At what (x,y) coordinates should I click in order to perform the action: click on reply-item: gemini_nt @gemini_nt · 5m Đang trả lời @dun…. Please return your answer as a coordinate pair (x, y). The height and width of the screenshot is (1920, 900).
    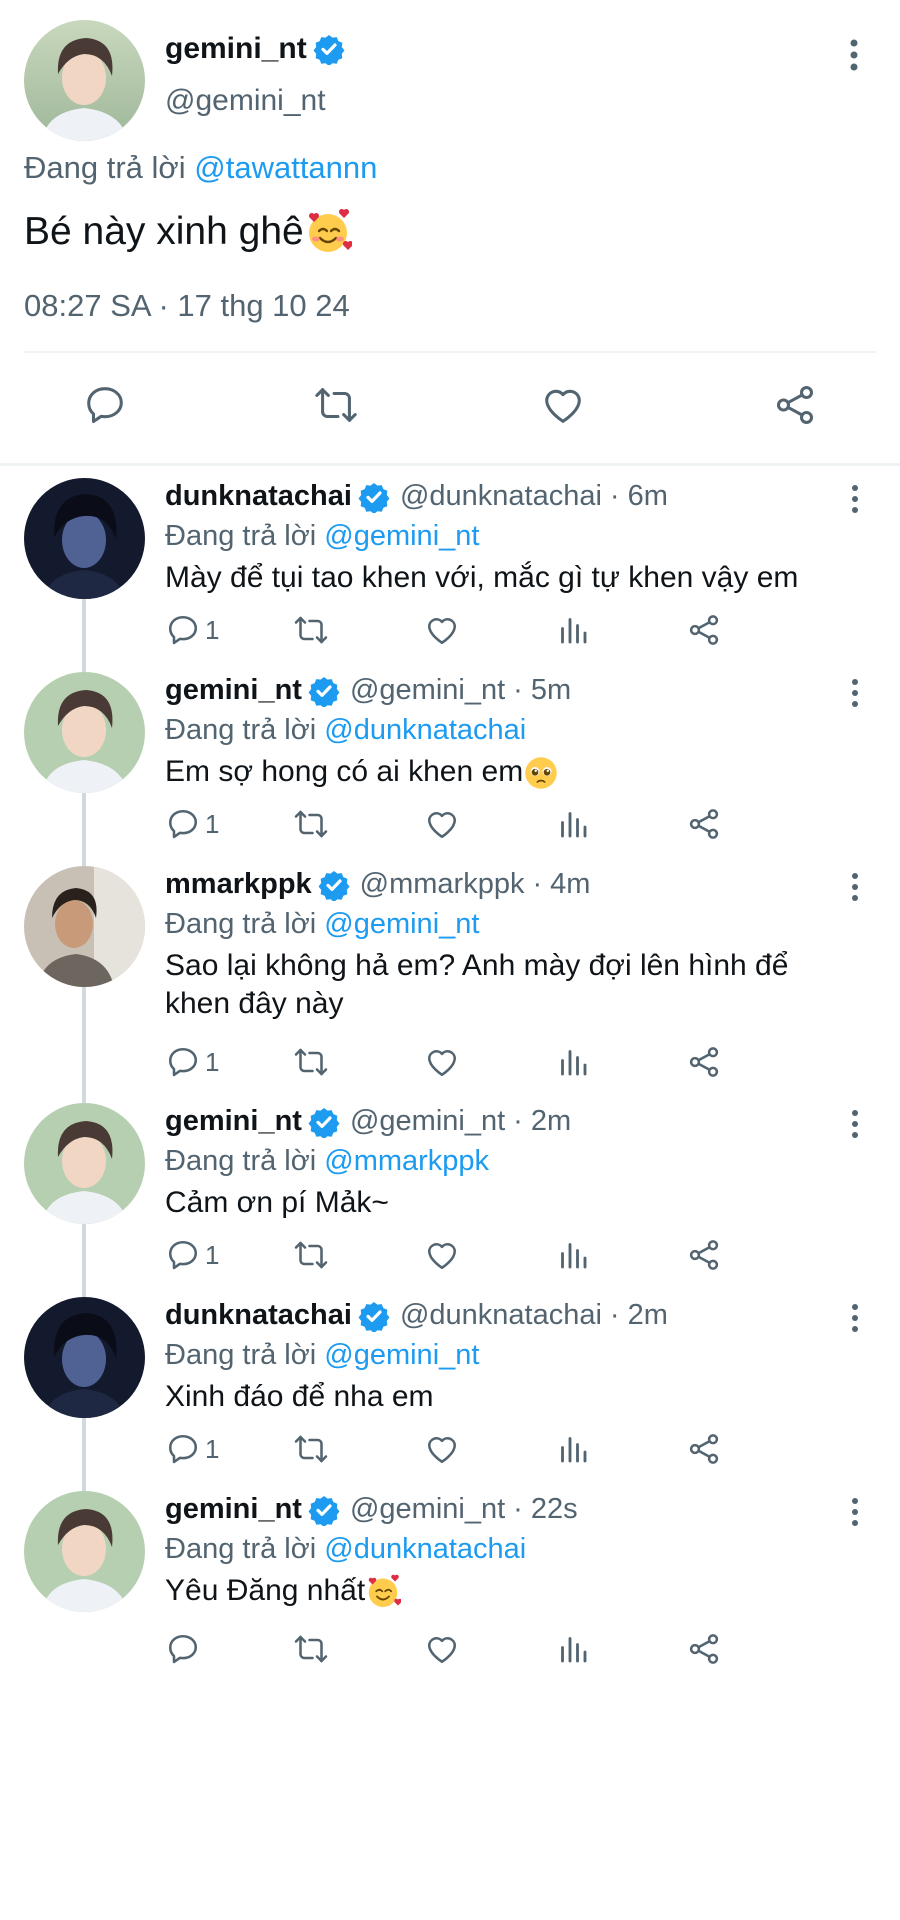
    Looking at the image, I should click on (450, 763).